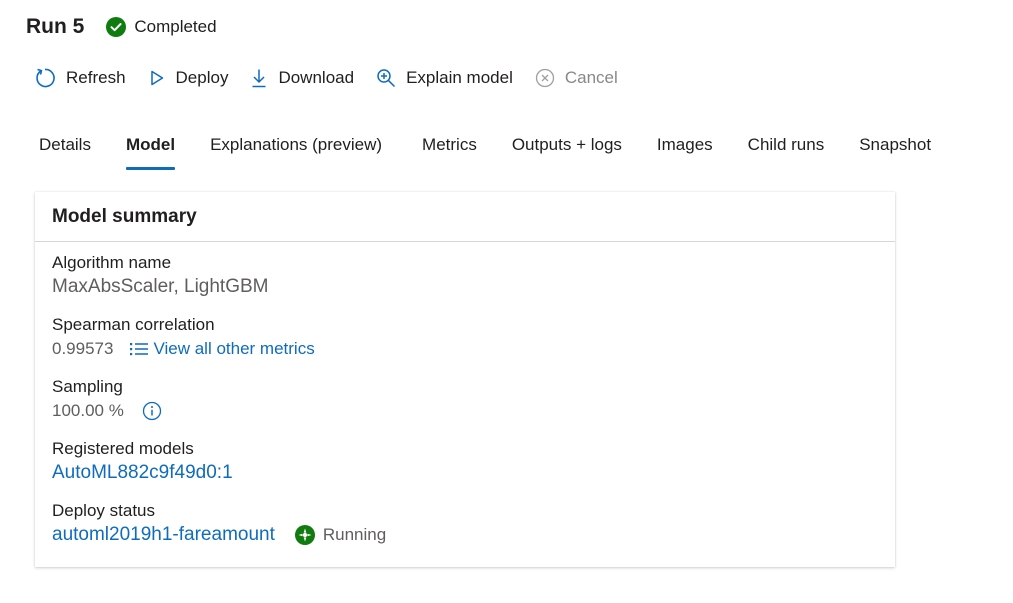 The height and width of the screenshot is (603, 1013). Describe the element at coordinates (544, 78) in the screenshot. I see `cancel-icon` at that location.